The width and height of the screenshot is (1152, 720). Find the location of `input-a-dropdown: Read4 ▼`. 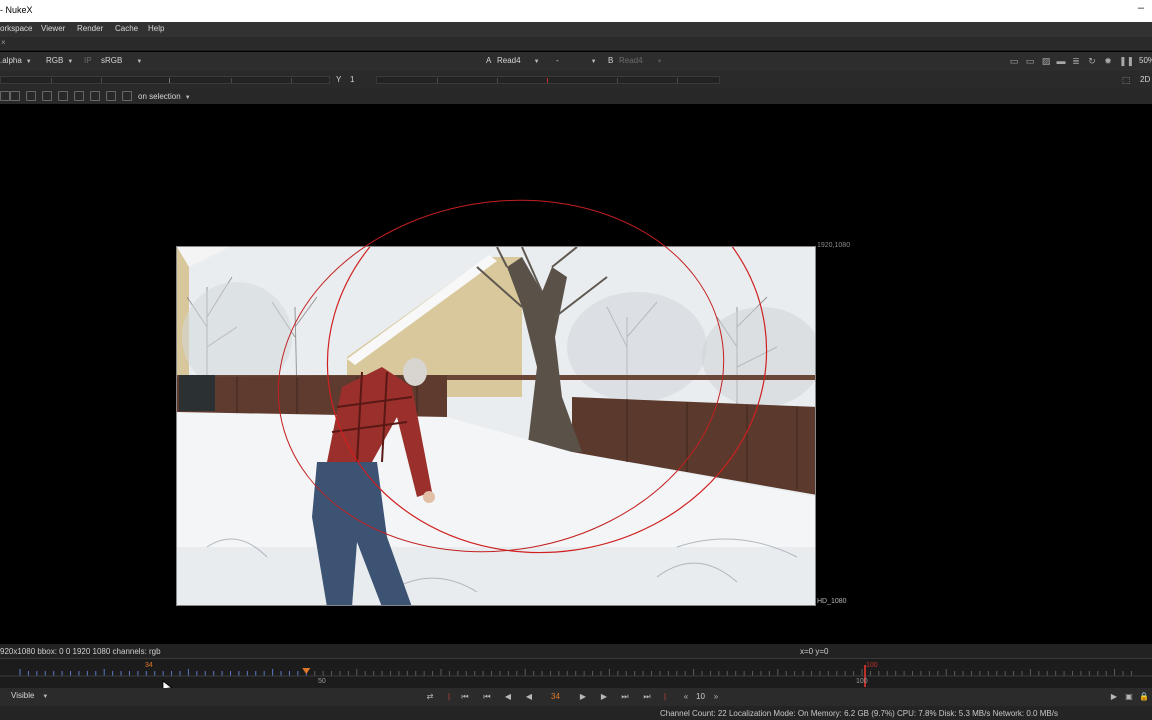

input-a-dropdown: Read4 ▼ is located at coordinates (518, 60).